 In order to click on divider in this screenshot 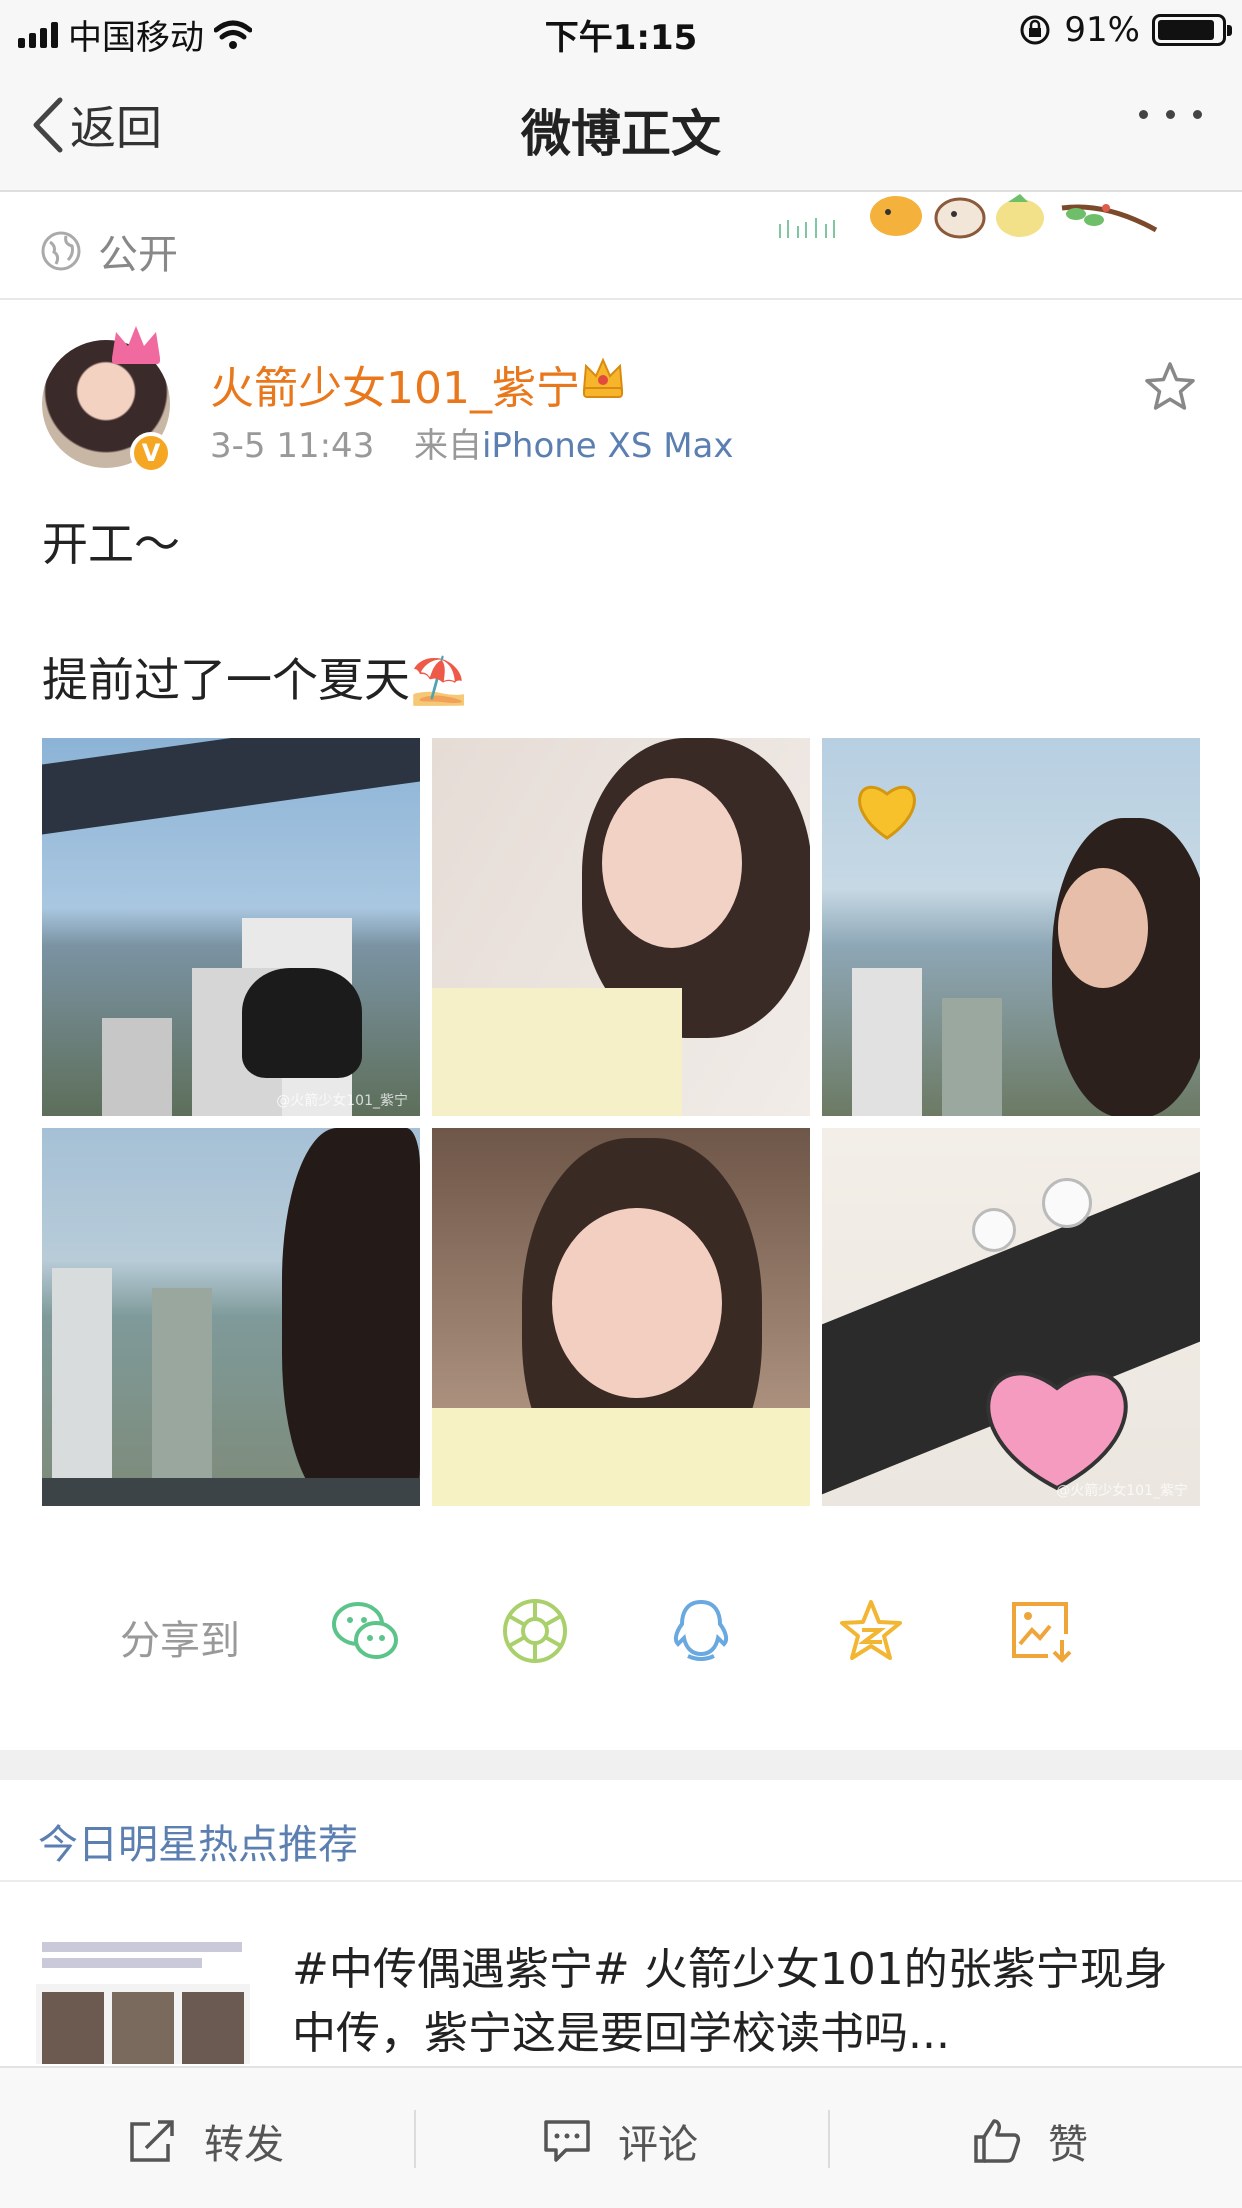, I will do `click(621, 1881)`.